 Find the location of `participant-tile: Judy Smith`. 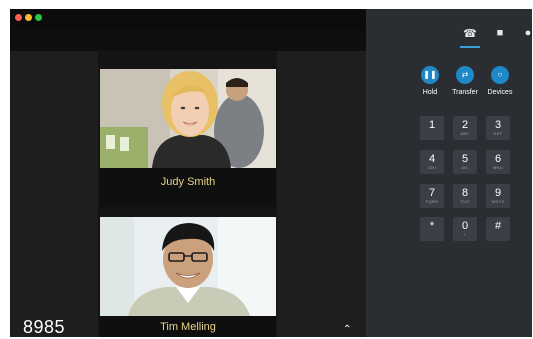

participant-tile: Judy Smith is located at coordinates (188, 138).